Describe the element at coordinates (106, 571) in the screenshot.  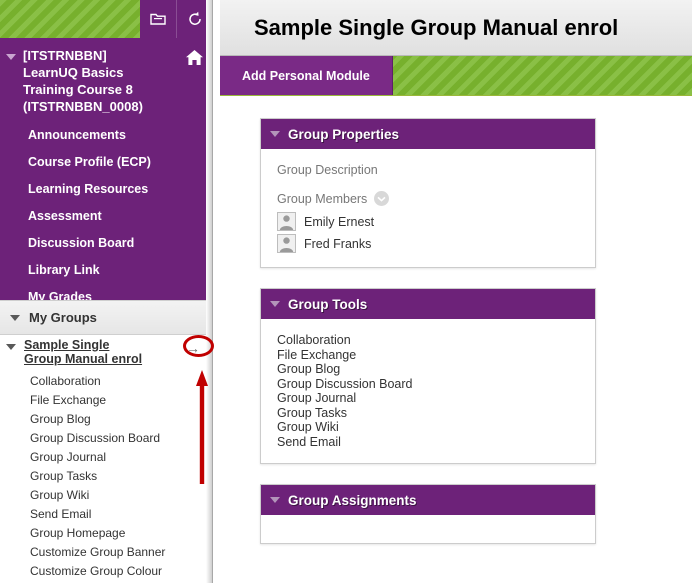
I see `group-item-customize-group-colour: Customize Group Colour` at that location.